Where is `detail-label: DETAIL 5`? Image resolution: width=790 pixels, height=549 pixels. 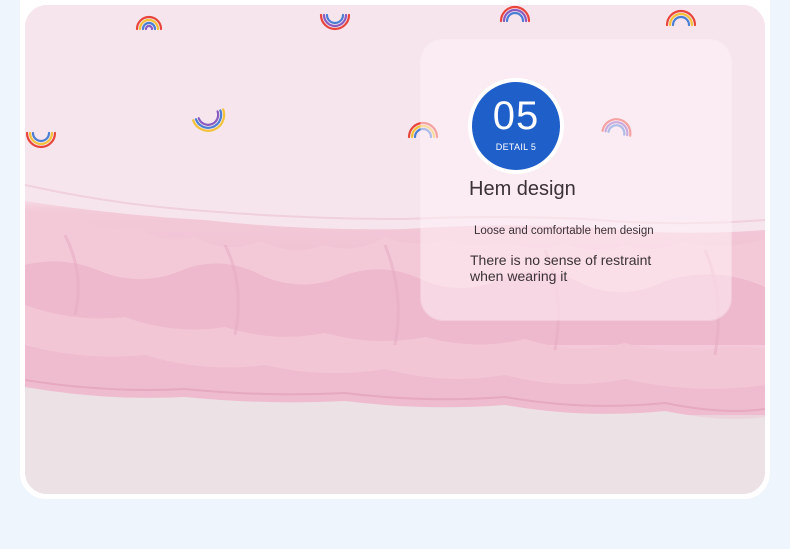
detail-label: DETAIL 5 is located at coordinates (516, 147).